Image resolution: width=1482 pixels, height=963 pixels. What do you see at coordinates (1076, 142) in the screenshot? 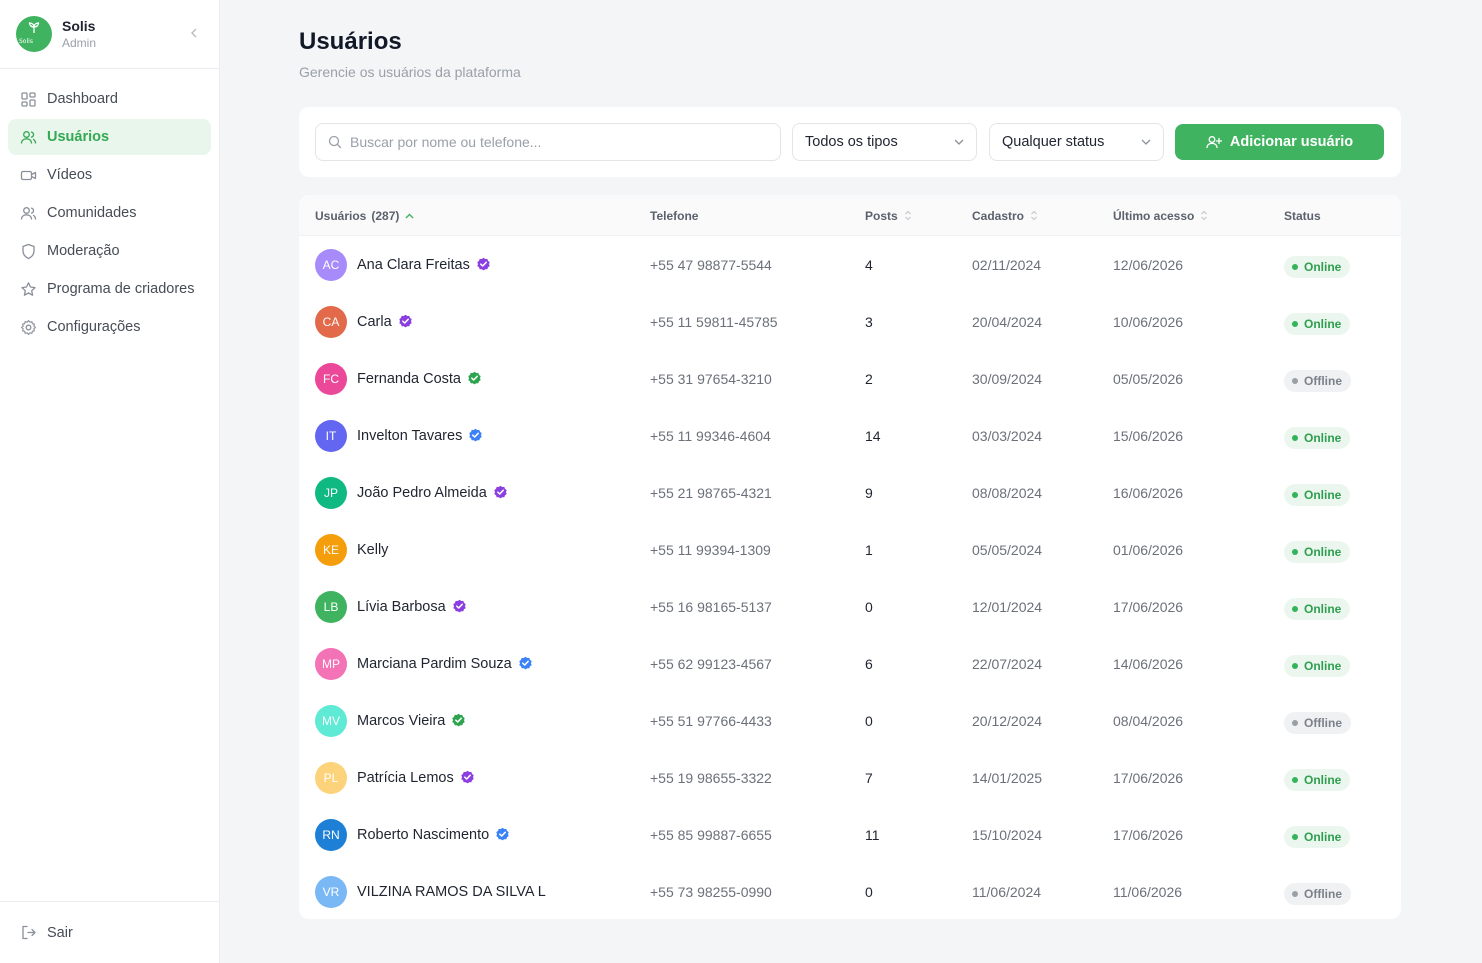
I see `status-filter-select: Qualquer status` at bounding box center [1076, 142].